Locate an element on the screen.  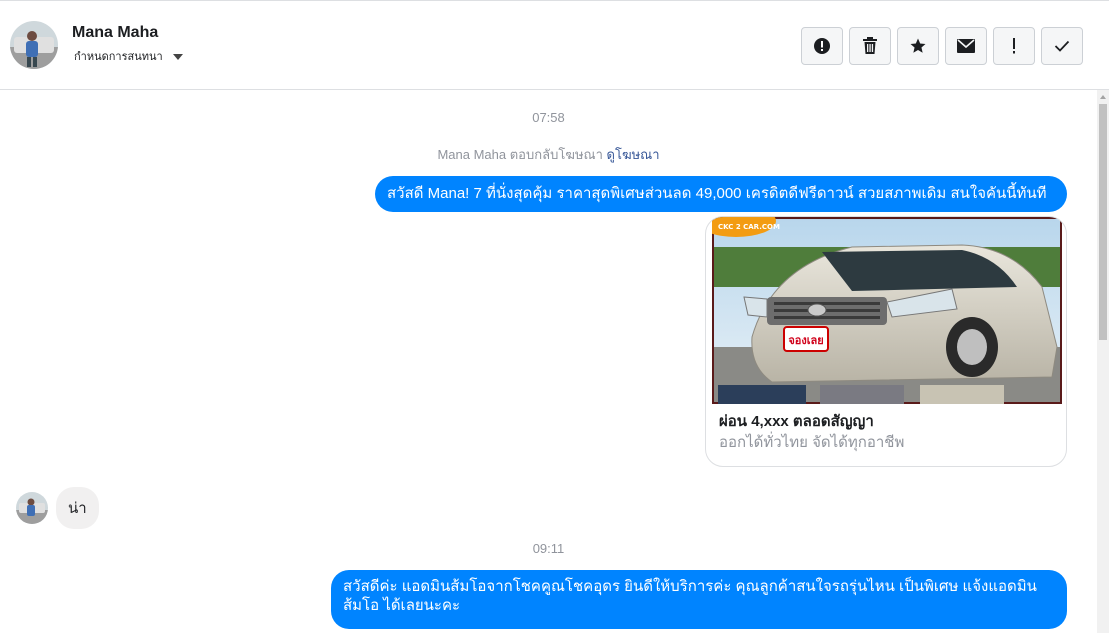
star-icon is located at coordinates (918, 45).